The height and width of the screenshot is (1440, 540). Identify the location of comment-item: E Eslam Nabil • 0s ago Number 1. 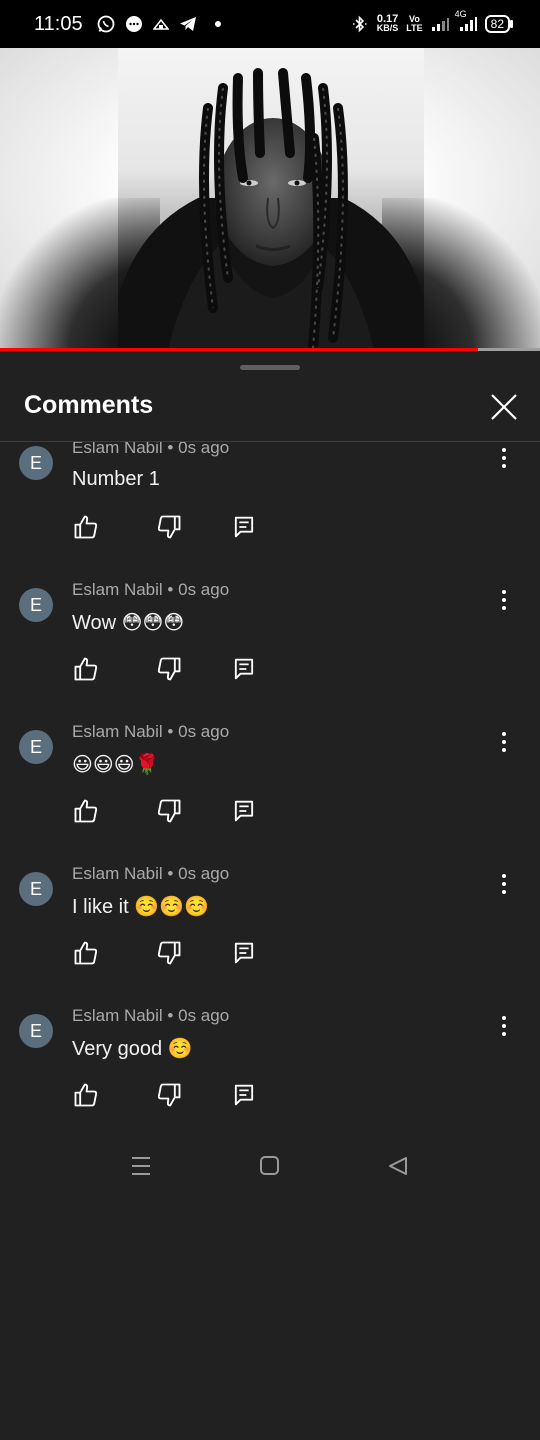
(270, 491).